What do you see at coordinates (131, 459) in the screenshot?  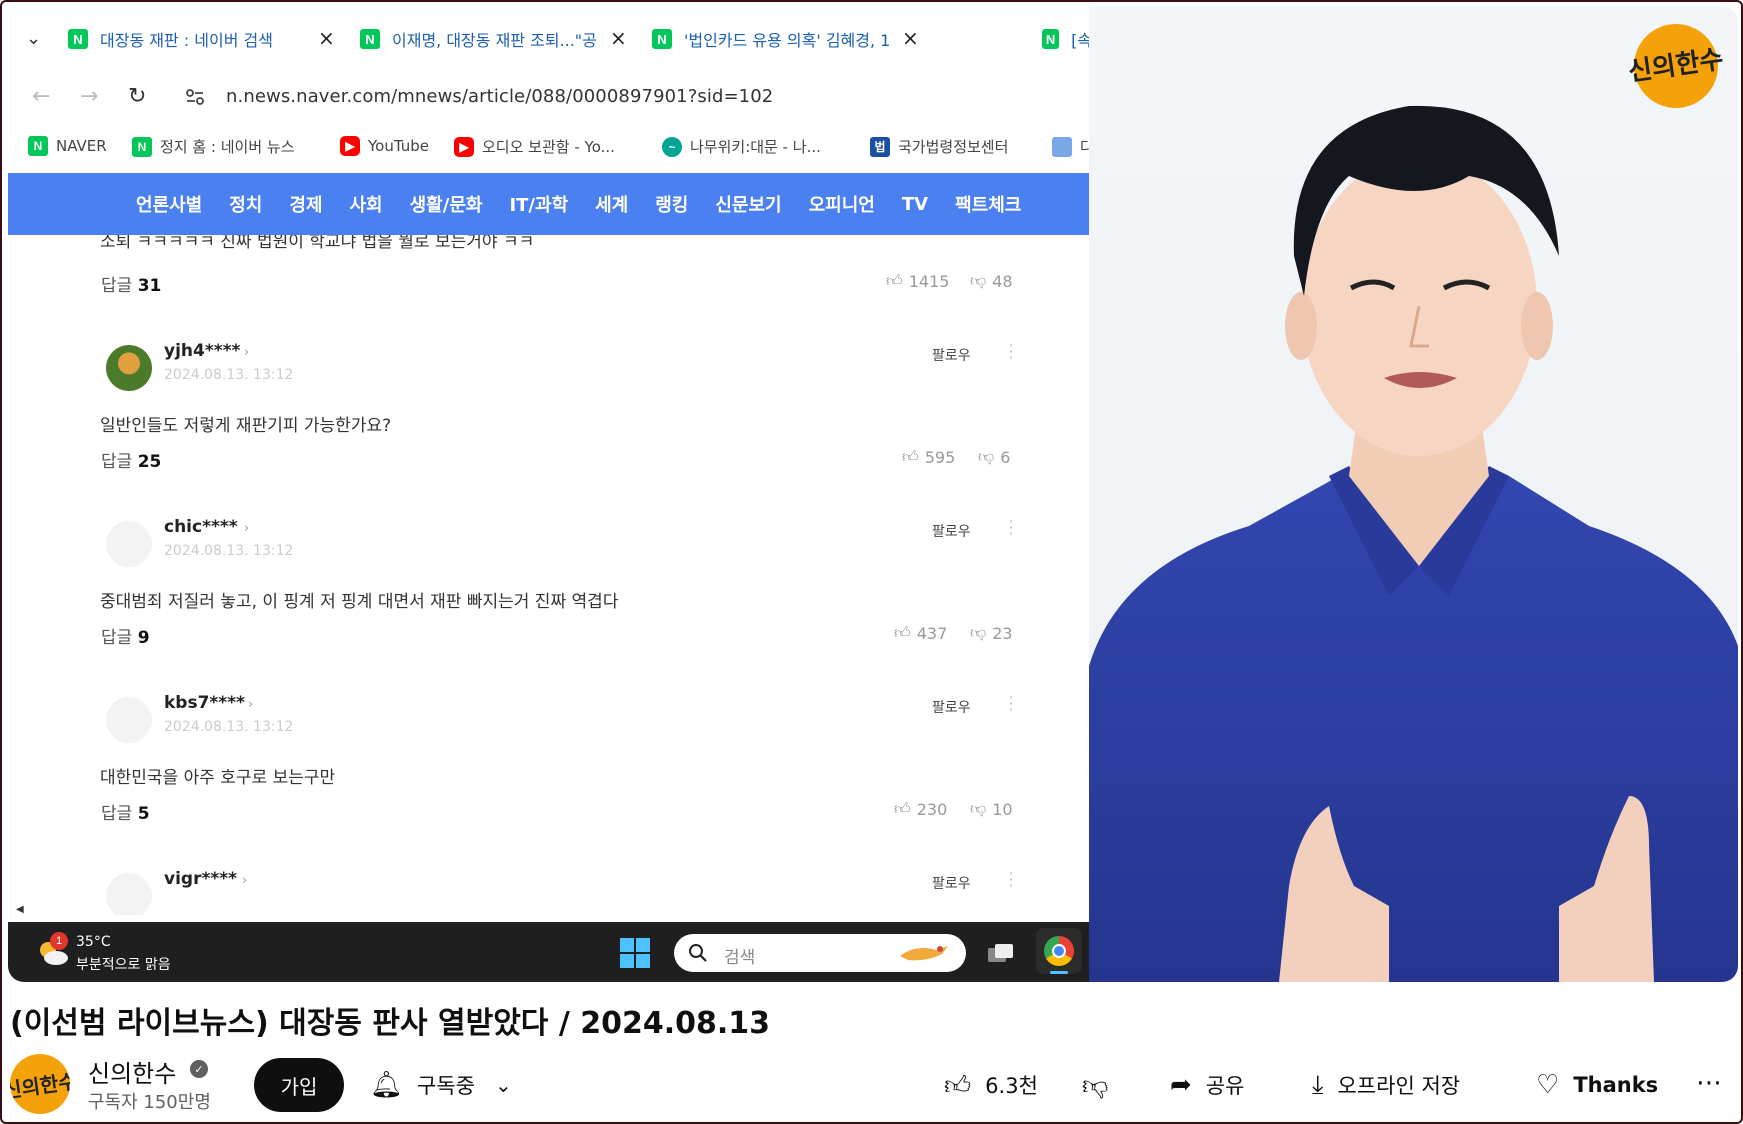 I see `reply-button: 답글 25` at bounding box center [131, 459].